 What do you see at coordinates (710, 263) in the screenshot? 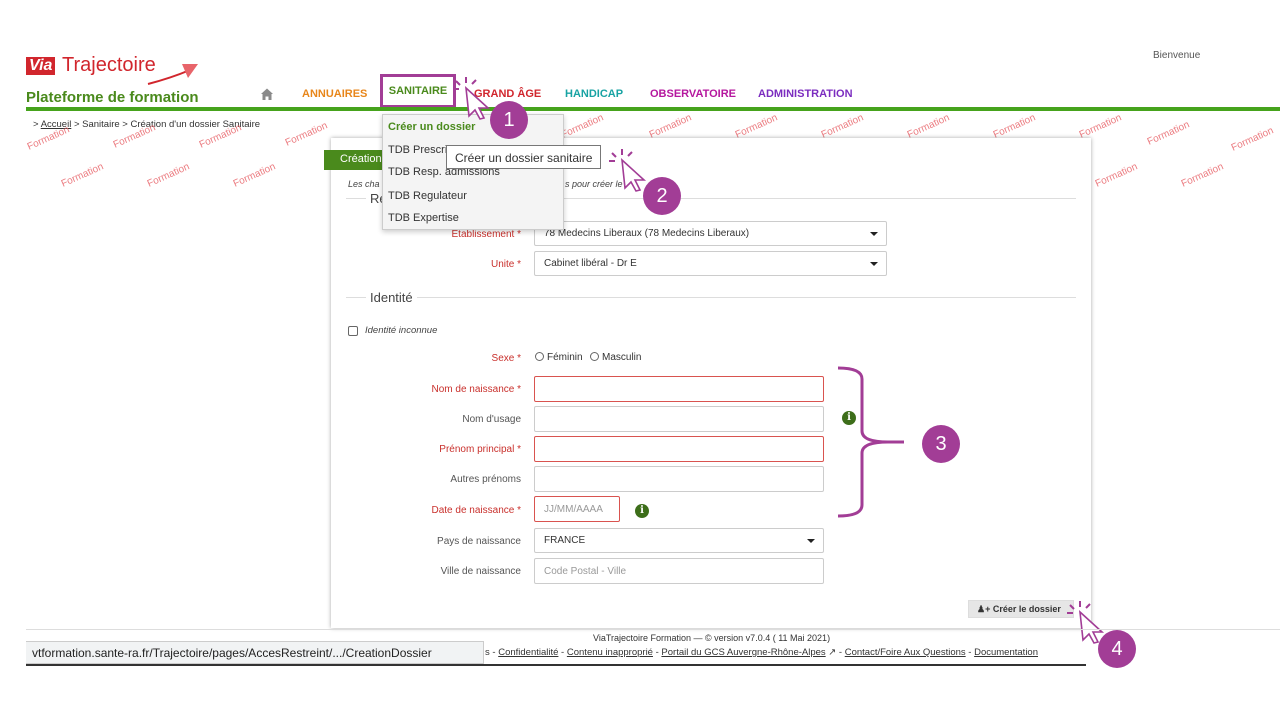
I see `unite-select: Cabinet libéral - Dr E` at bounding box center [710, 263].